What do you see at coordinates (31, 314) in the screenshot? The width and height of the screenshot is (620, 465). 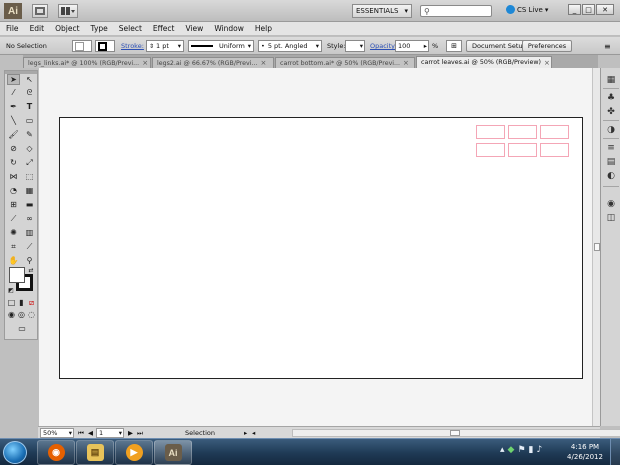 I see `draw-inside-icon: ◌` at bounding box center [31, 314].